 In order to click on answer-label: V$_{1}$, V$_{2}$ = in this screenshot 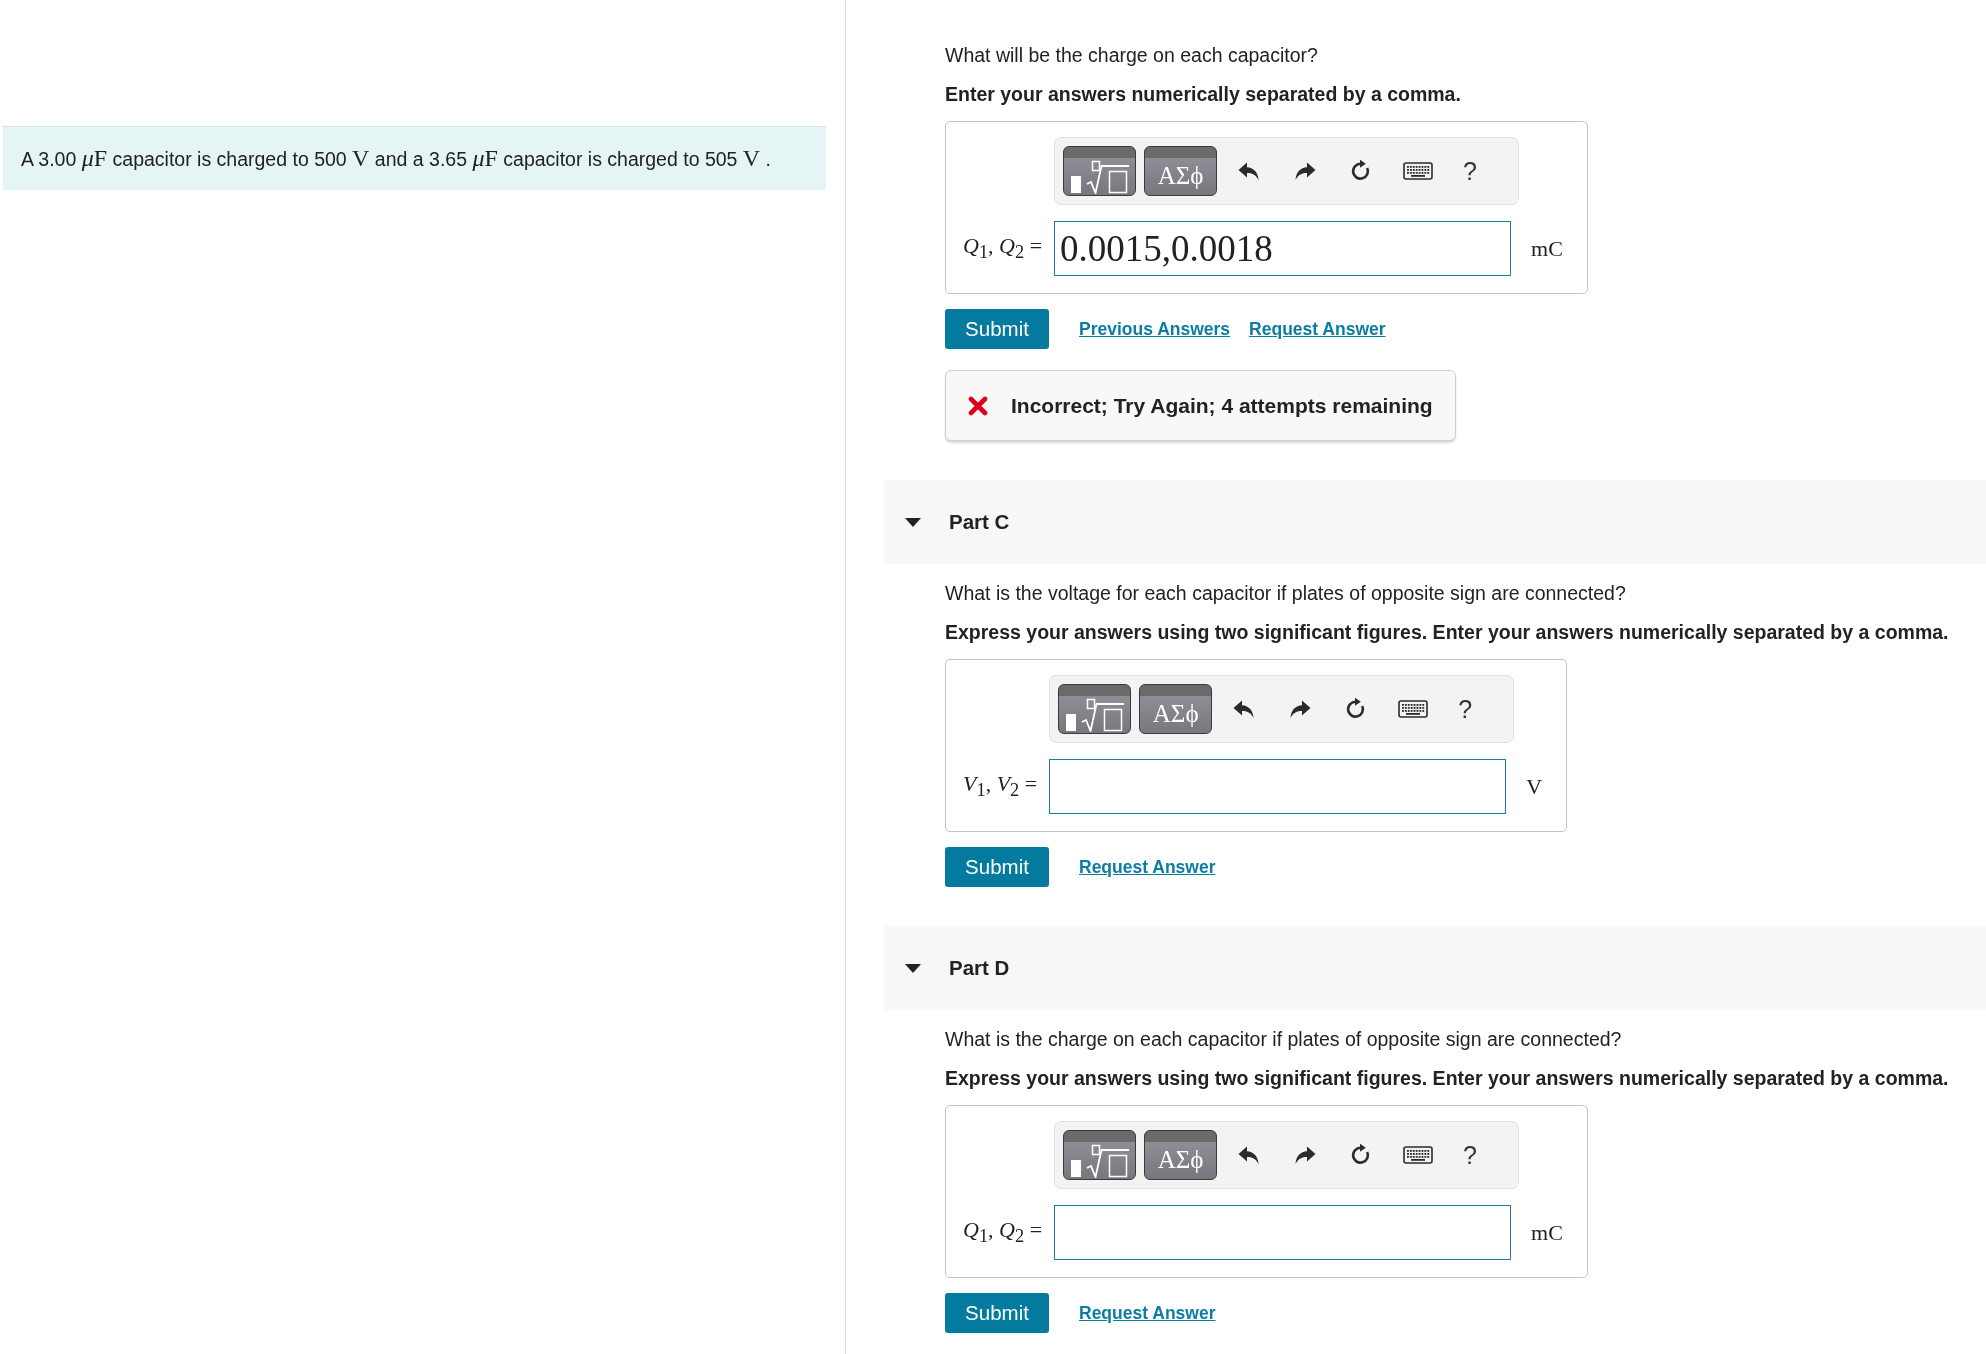, I will do `click(1000, 786)`.